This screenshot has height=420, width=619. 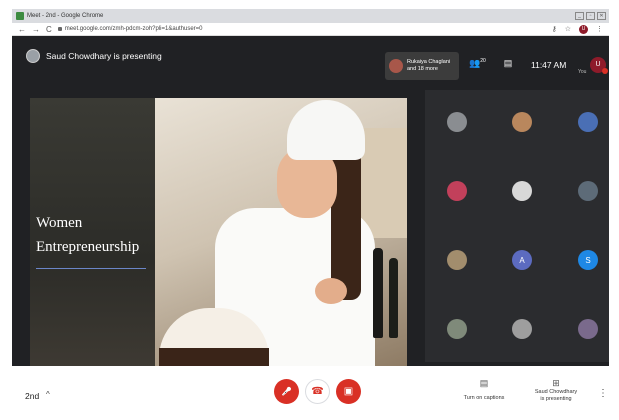 What do you see at coordinates (59, 223) in the screenshot?
I see `slide-title-line1: Women` at bounding box center [59, 223].